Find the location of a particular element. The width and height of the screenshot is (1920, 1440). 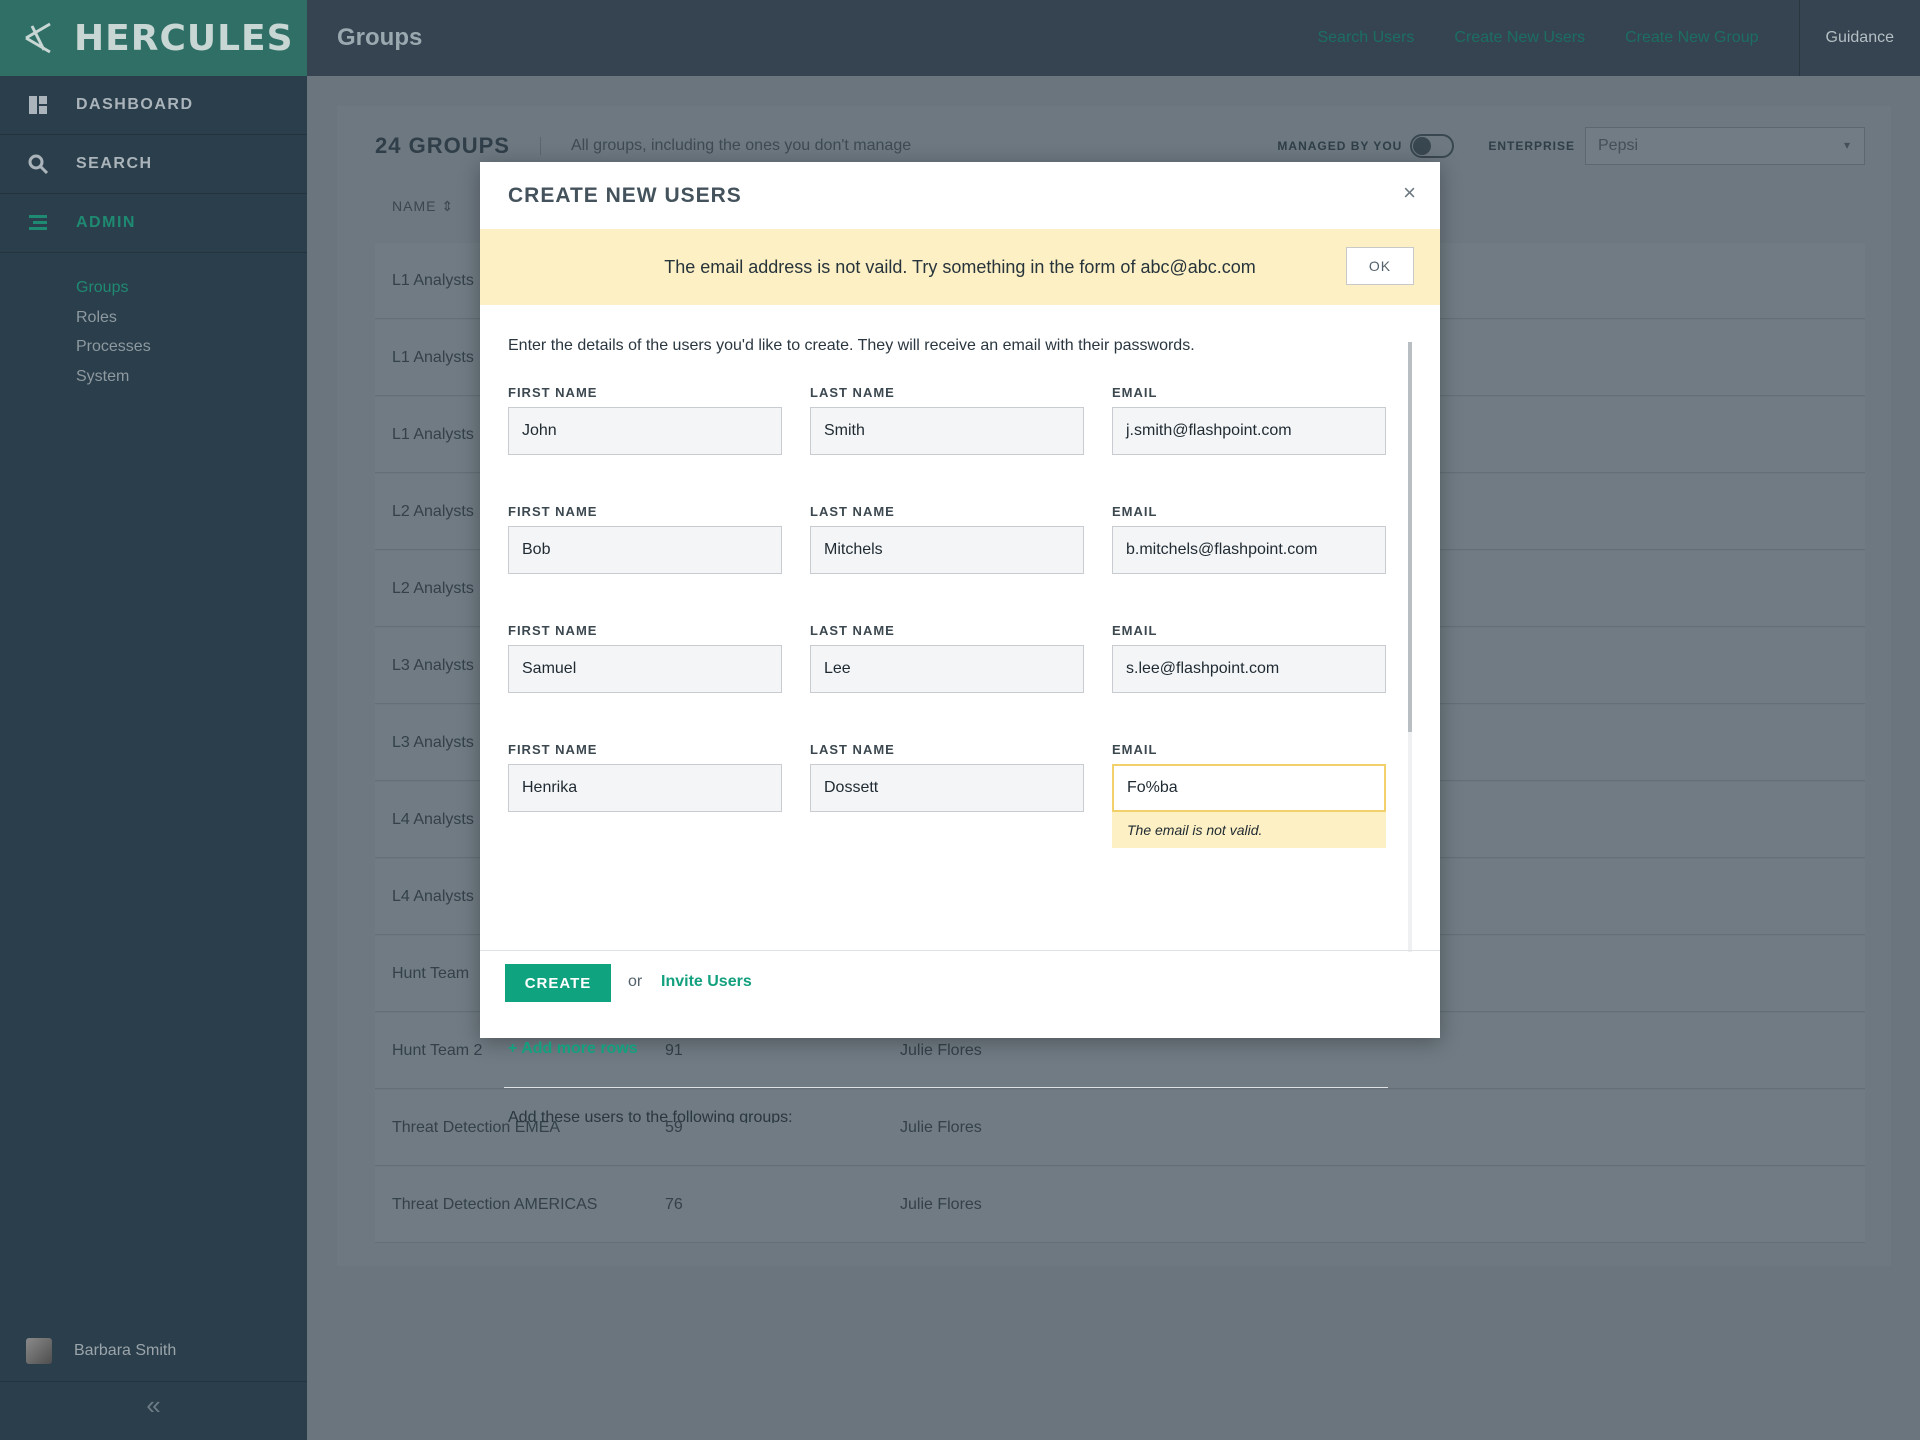

modal-scrollbar is located at coordinates (1410, 647).